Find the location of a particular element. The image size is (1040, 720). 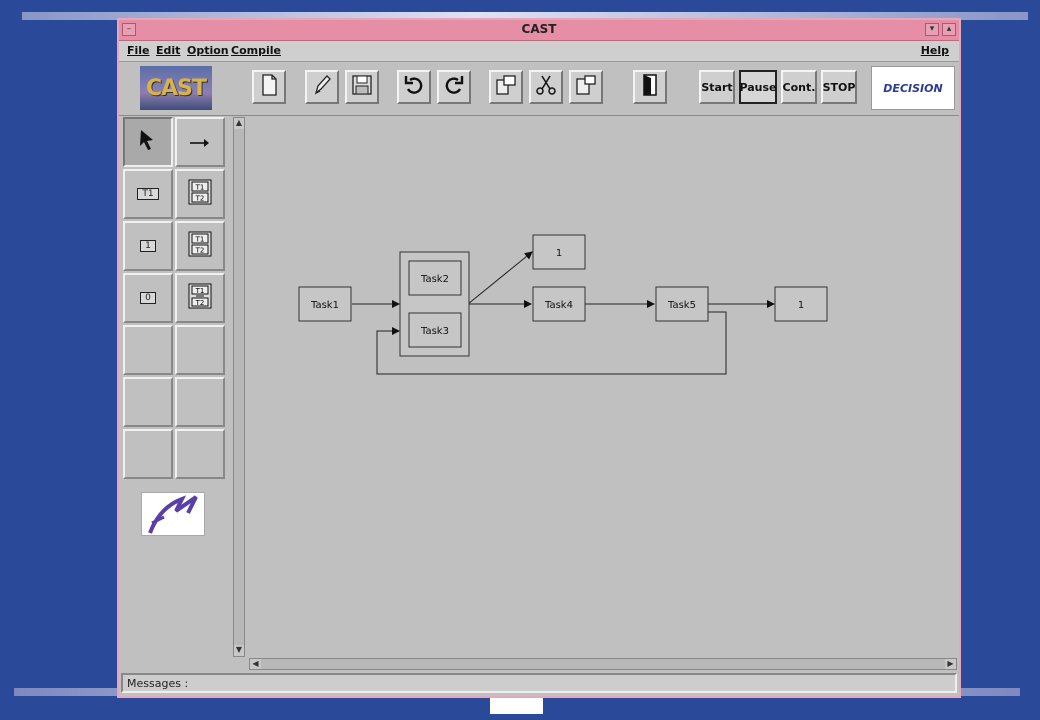

tool-palette: T1 T1 T2 1 T1 T2 0 T1 T2 is located at coordinates (175, 302).